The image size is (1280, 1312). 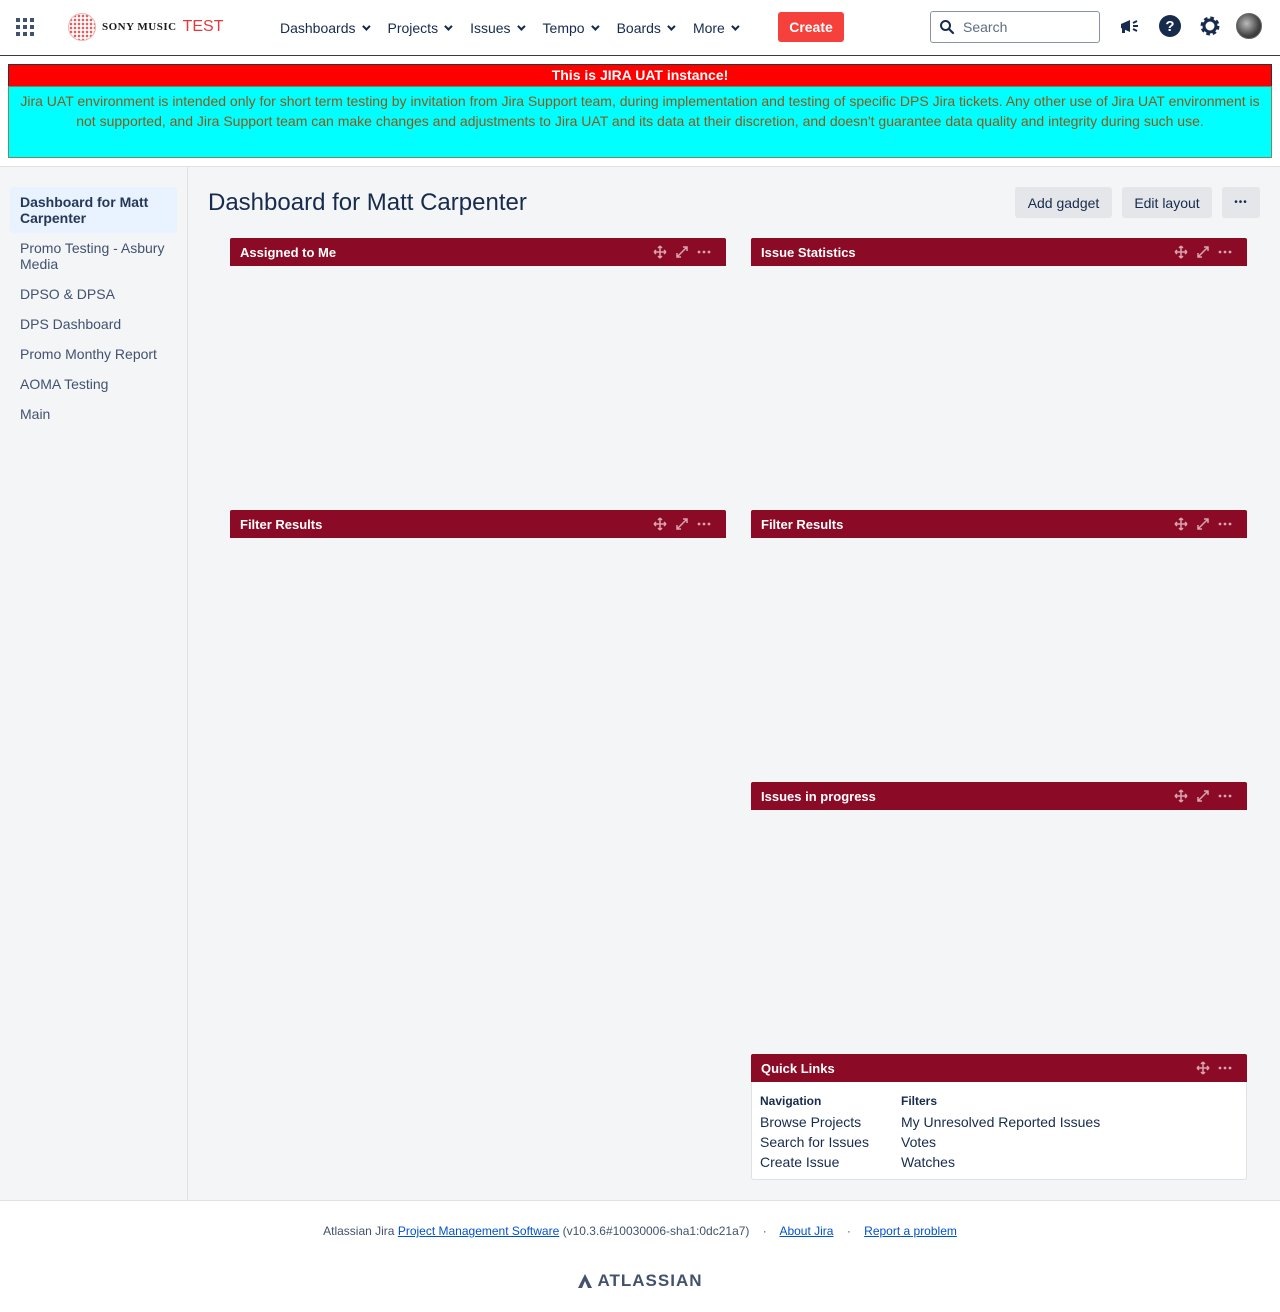 What do you see at coordinates (640, 75) in the screenshot?
I see `uat-warning-title: This is JIRA UAT instance!` at bounding box center [640, 75].